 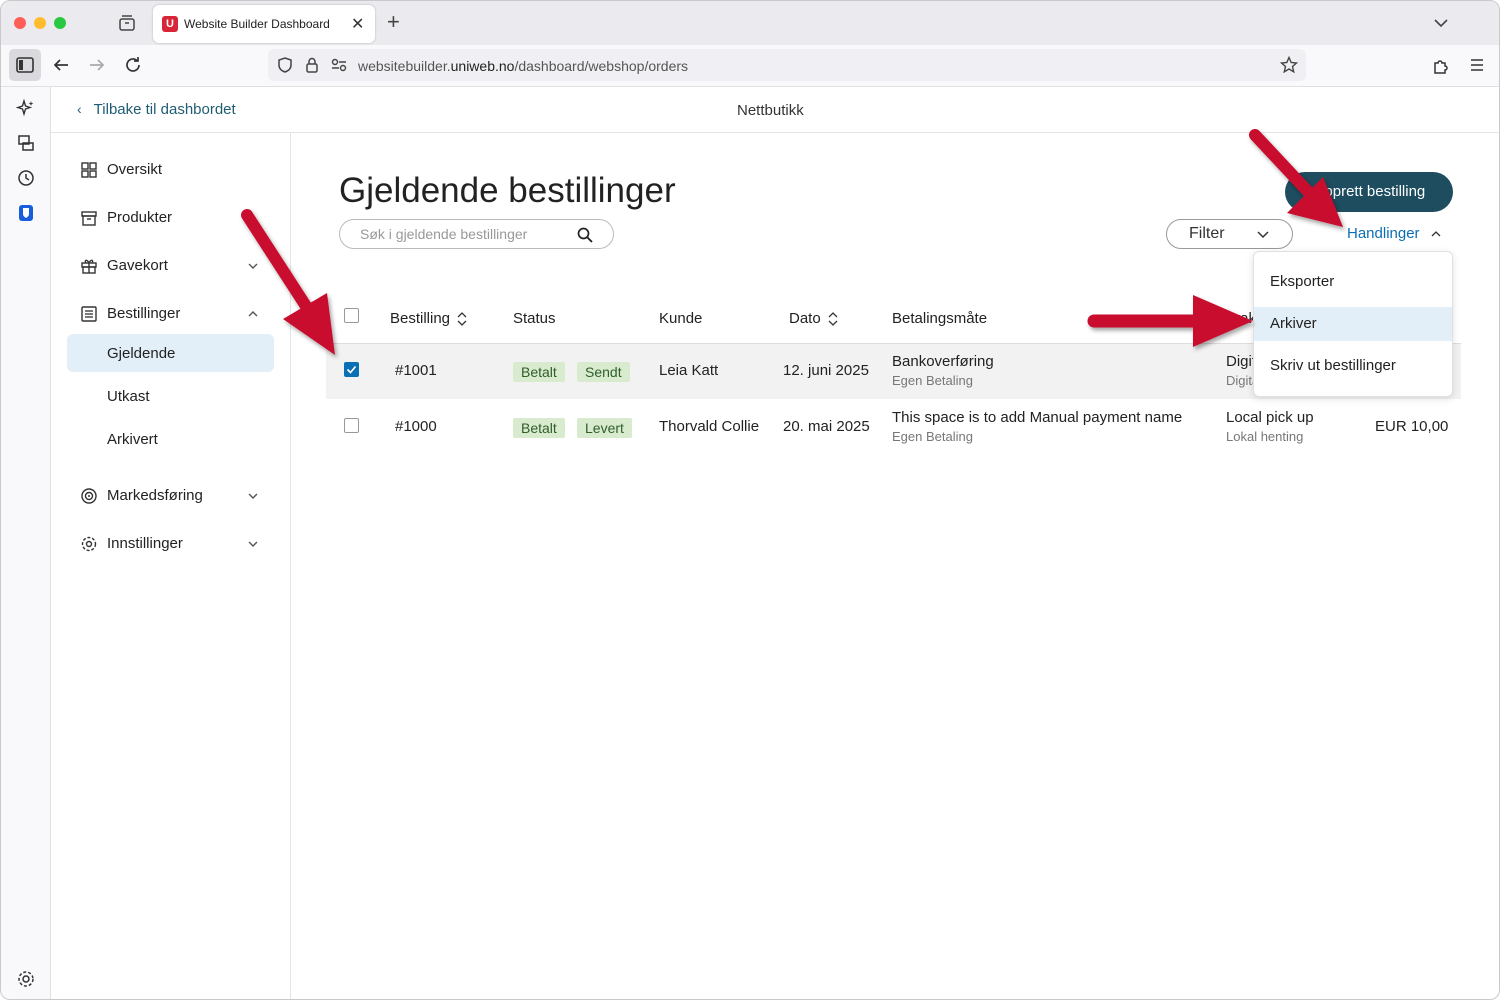 I want to click on sidebar-item-produkter: Produkter, so click(x=170, y=218).